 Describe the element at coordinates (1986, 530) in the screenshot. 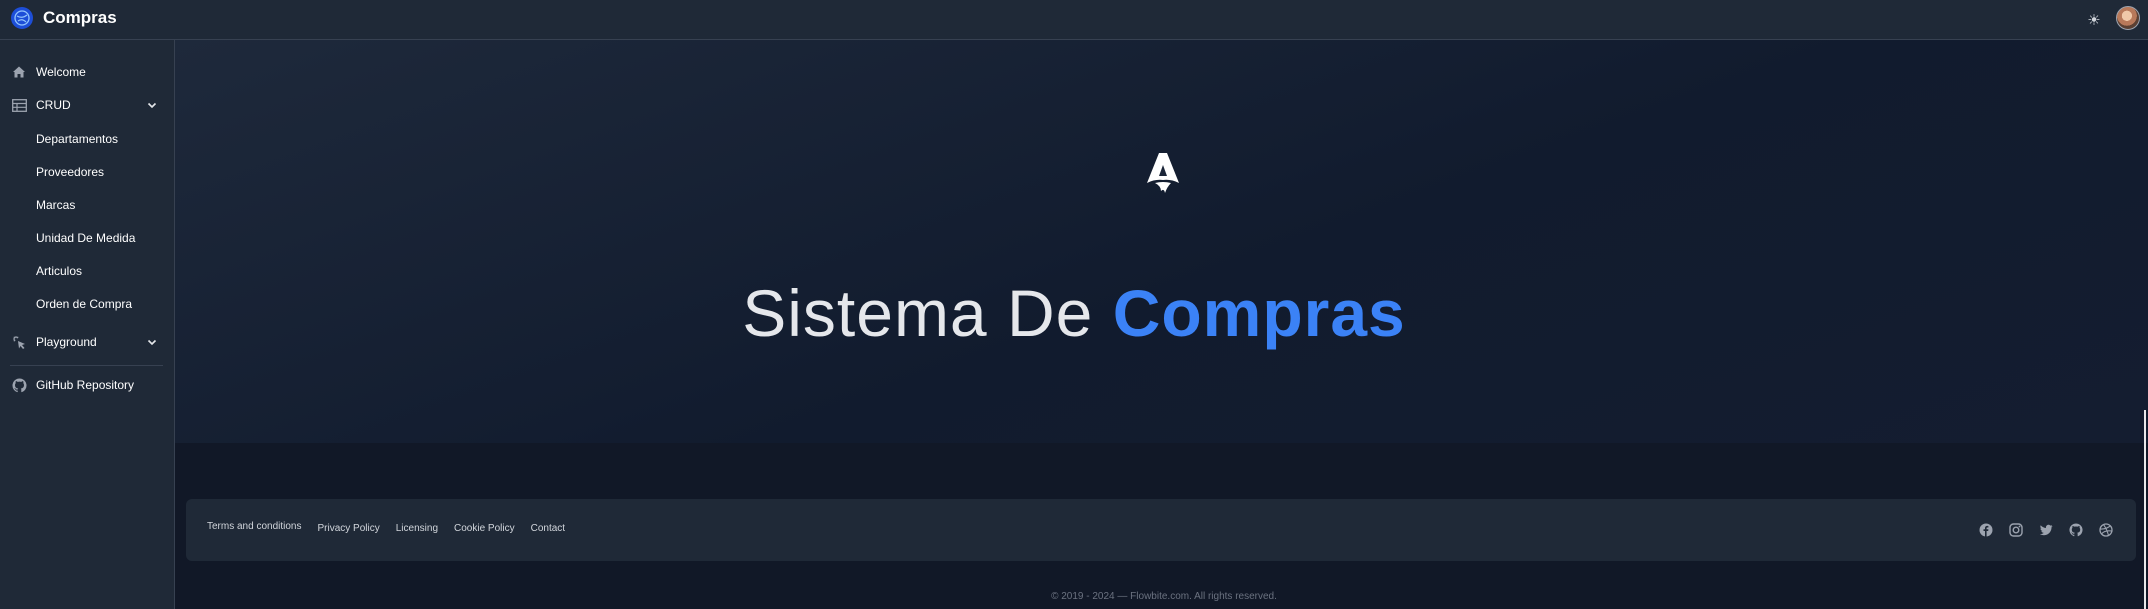

I see `facebook-icon` at that location.